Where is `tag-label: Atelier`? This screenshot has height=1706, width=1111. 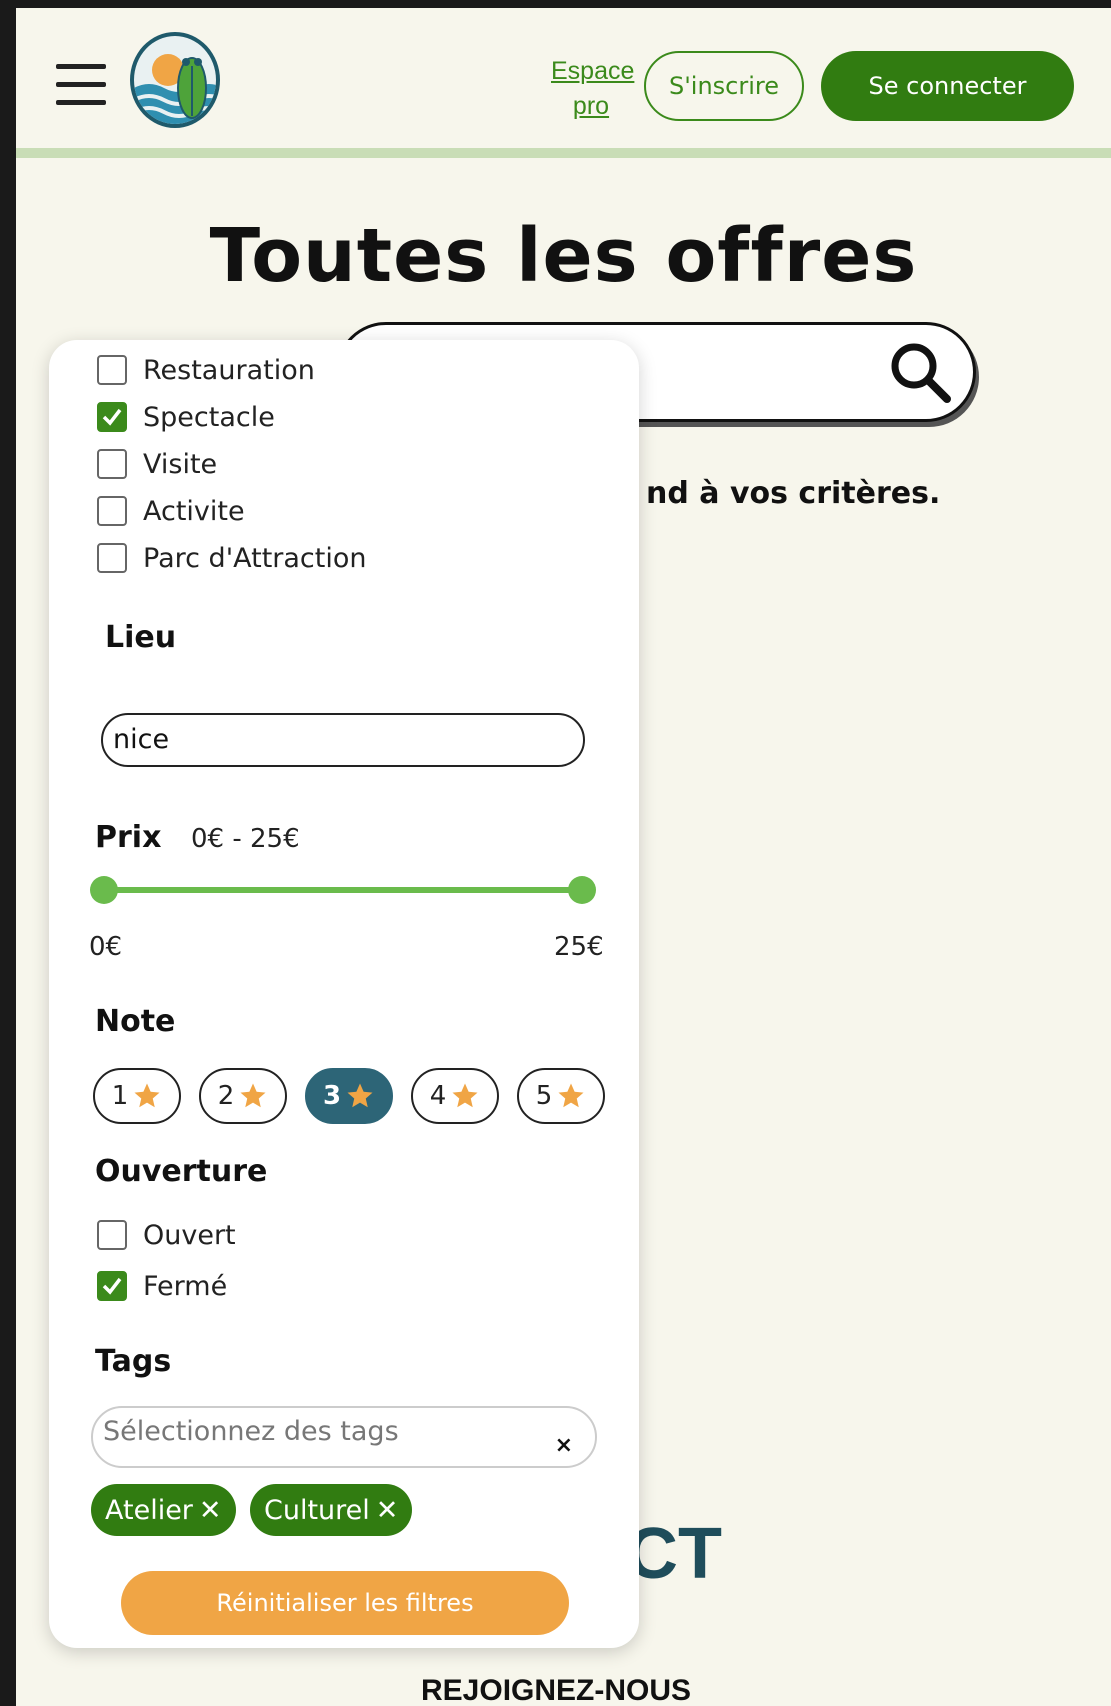 tag-label: Atelier is located at coordinates (149, 1510).